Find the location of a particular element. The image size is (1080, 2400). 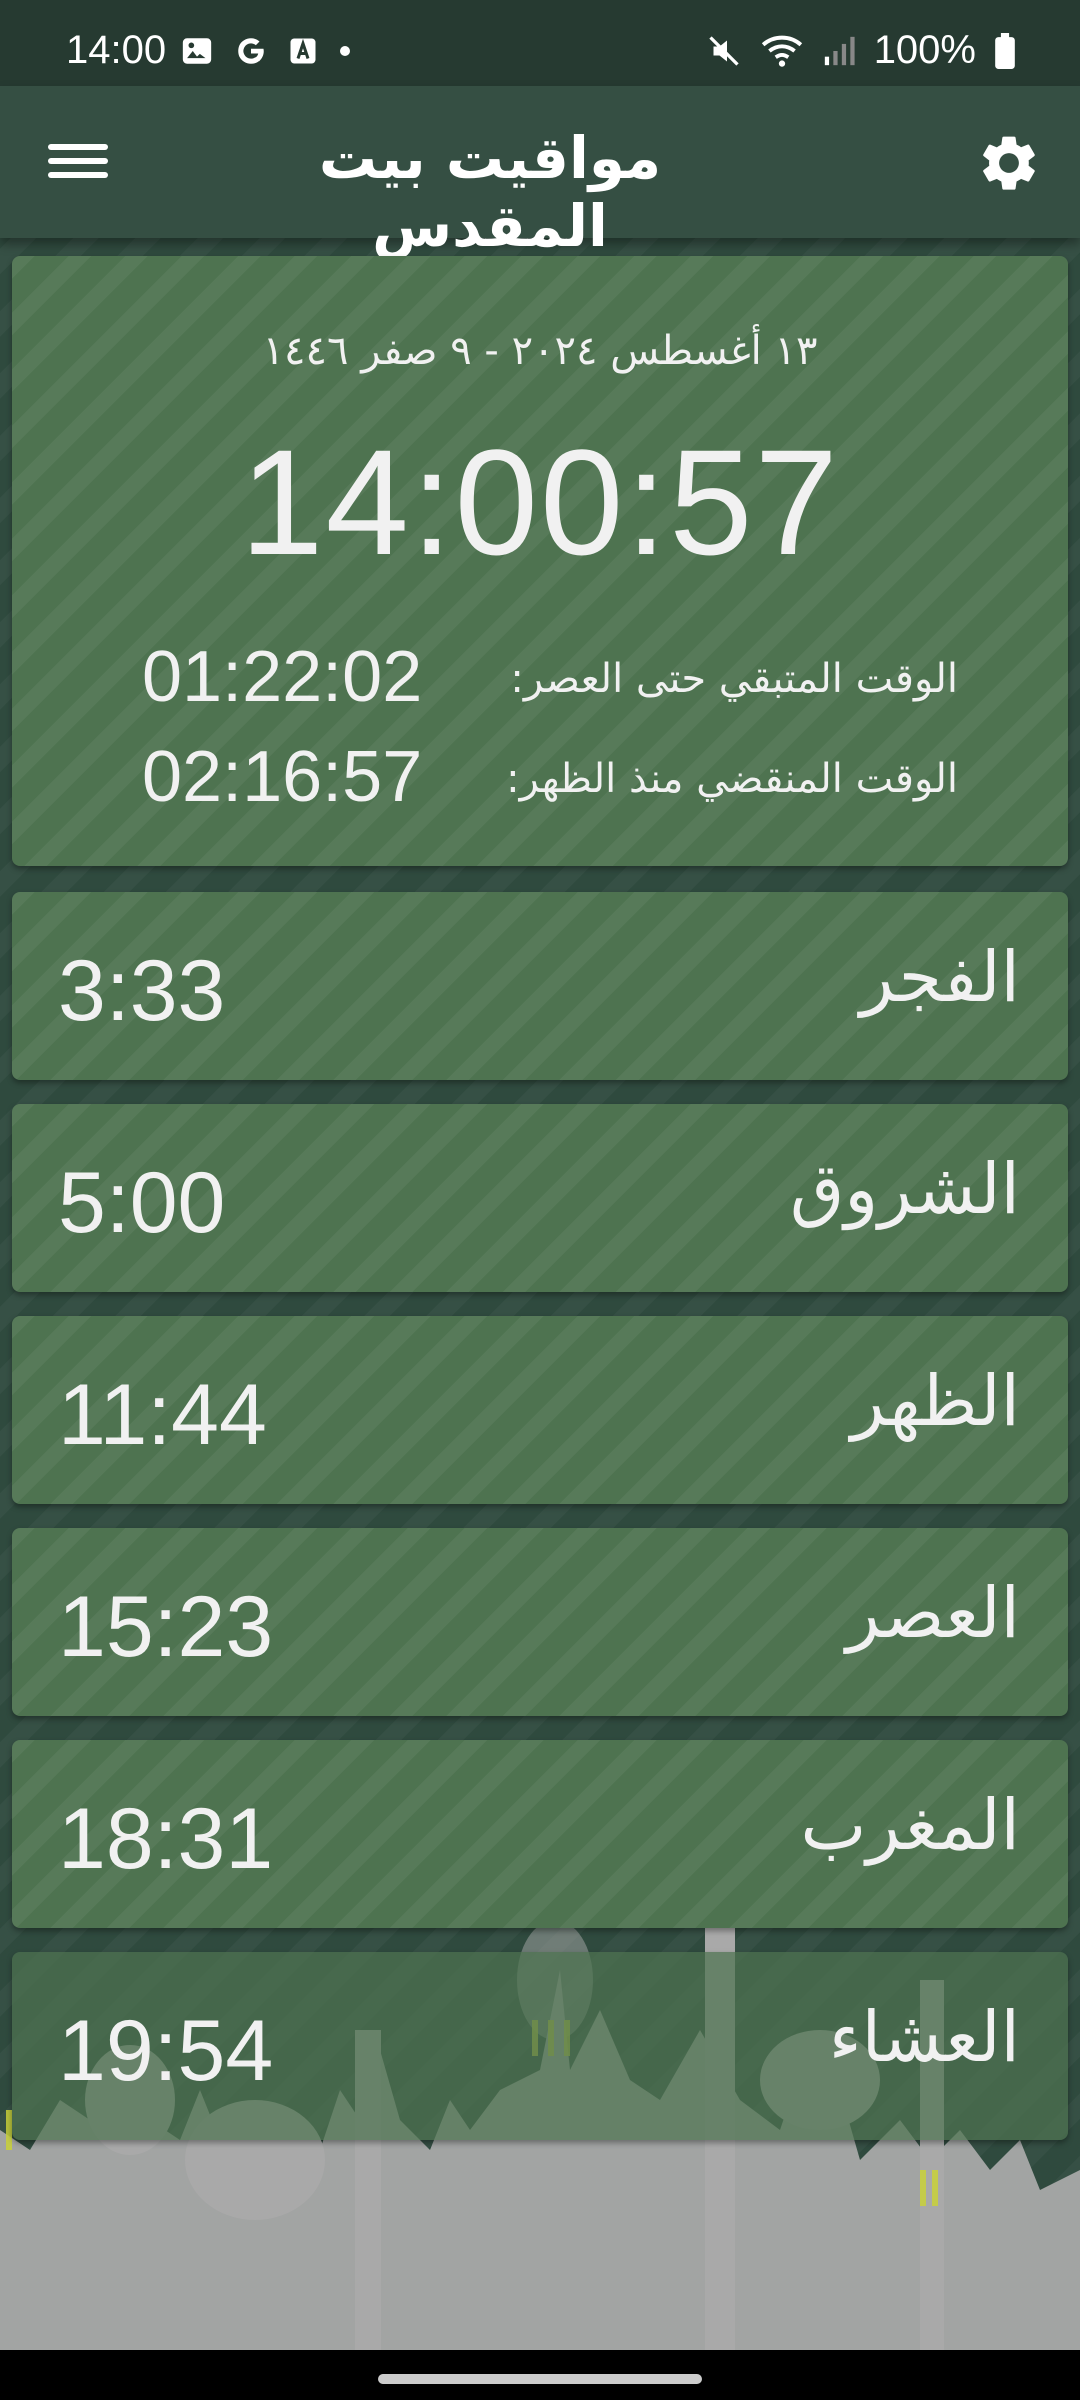

app-bar: مواقيت بيت المقدس is located at coordinates (540, 173).